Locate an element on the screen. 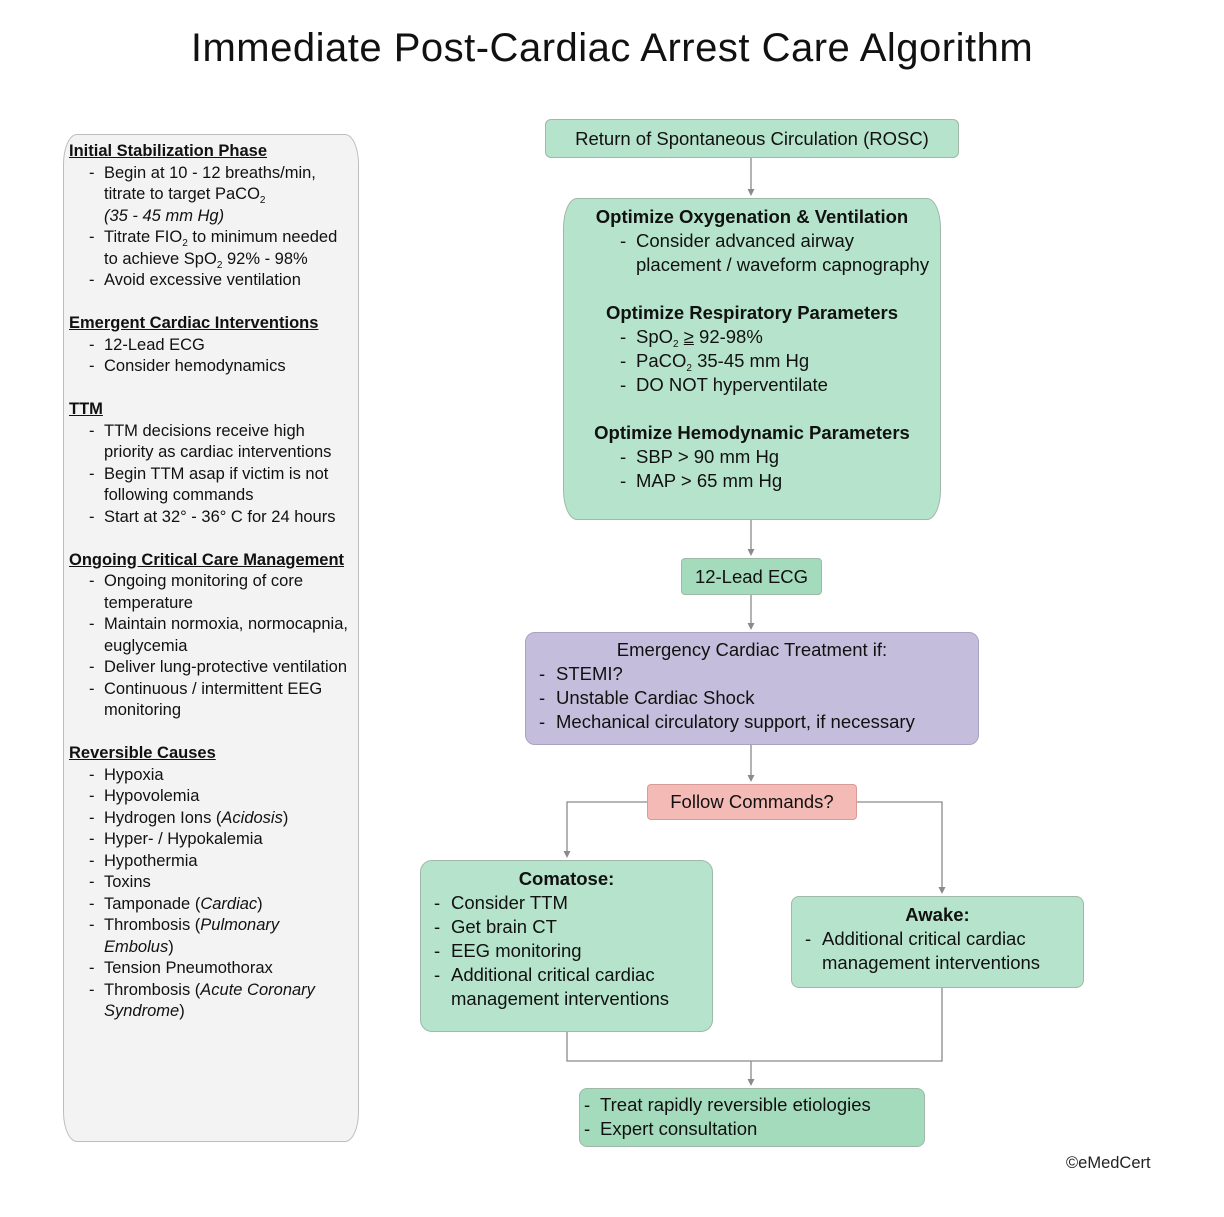 This screenshot has width=1224, height=1217. respiratory-heading: Optimize Respiratory Parameters is located at coordinates (751, 312).